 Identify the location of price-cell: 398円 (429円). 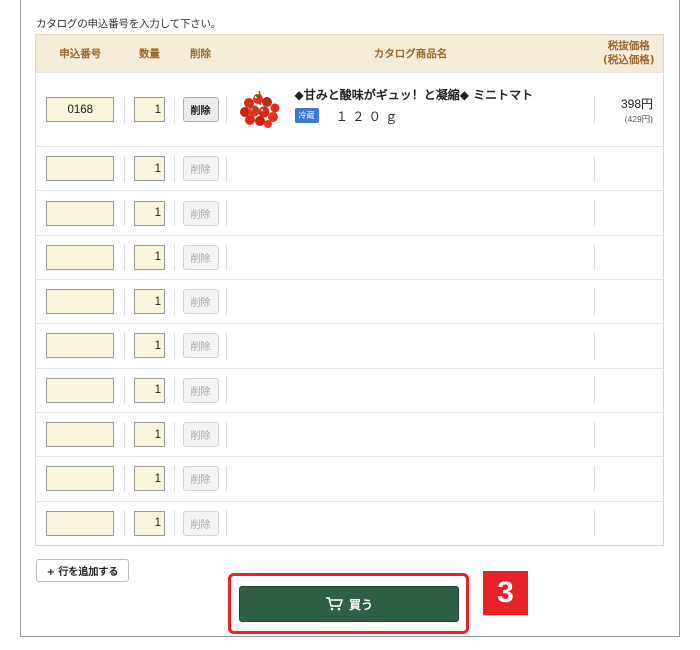
(629, 109).